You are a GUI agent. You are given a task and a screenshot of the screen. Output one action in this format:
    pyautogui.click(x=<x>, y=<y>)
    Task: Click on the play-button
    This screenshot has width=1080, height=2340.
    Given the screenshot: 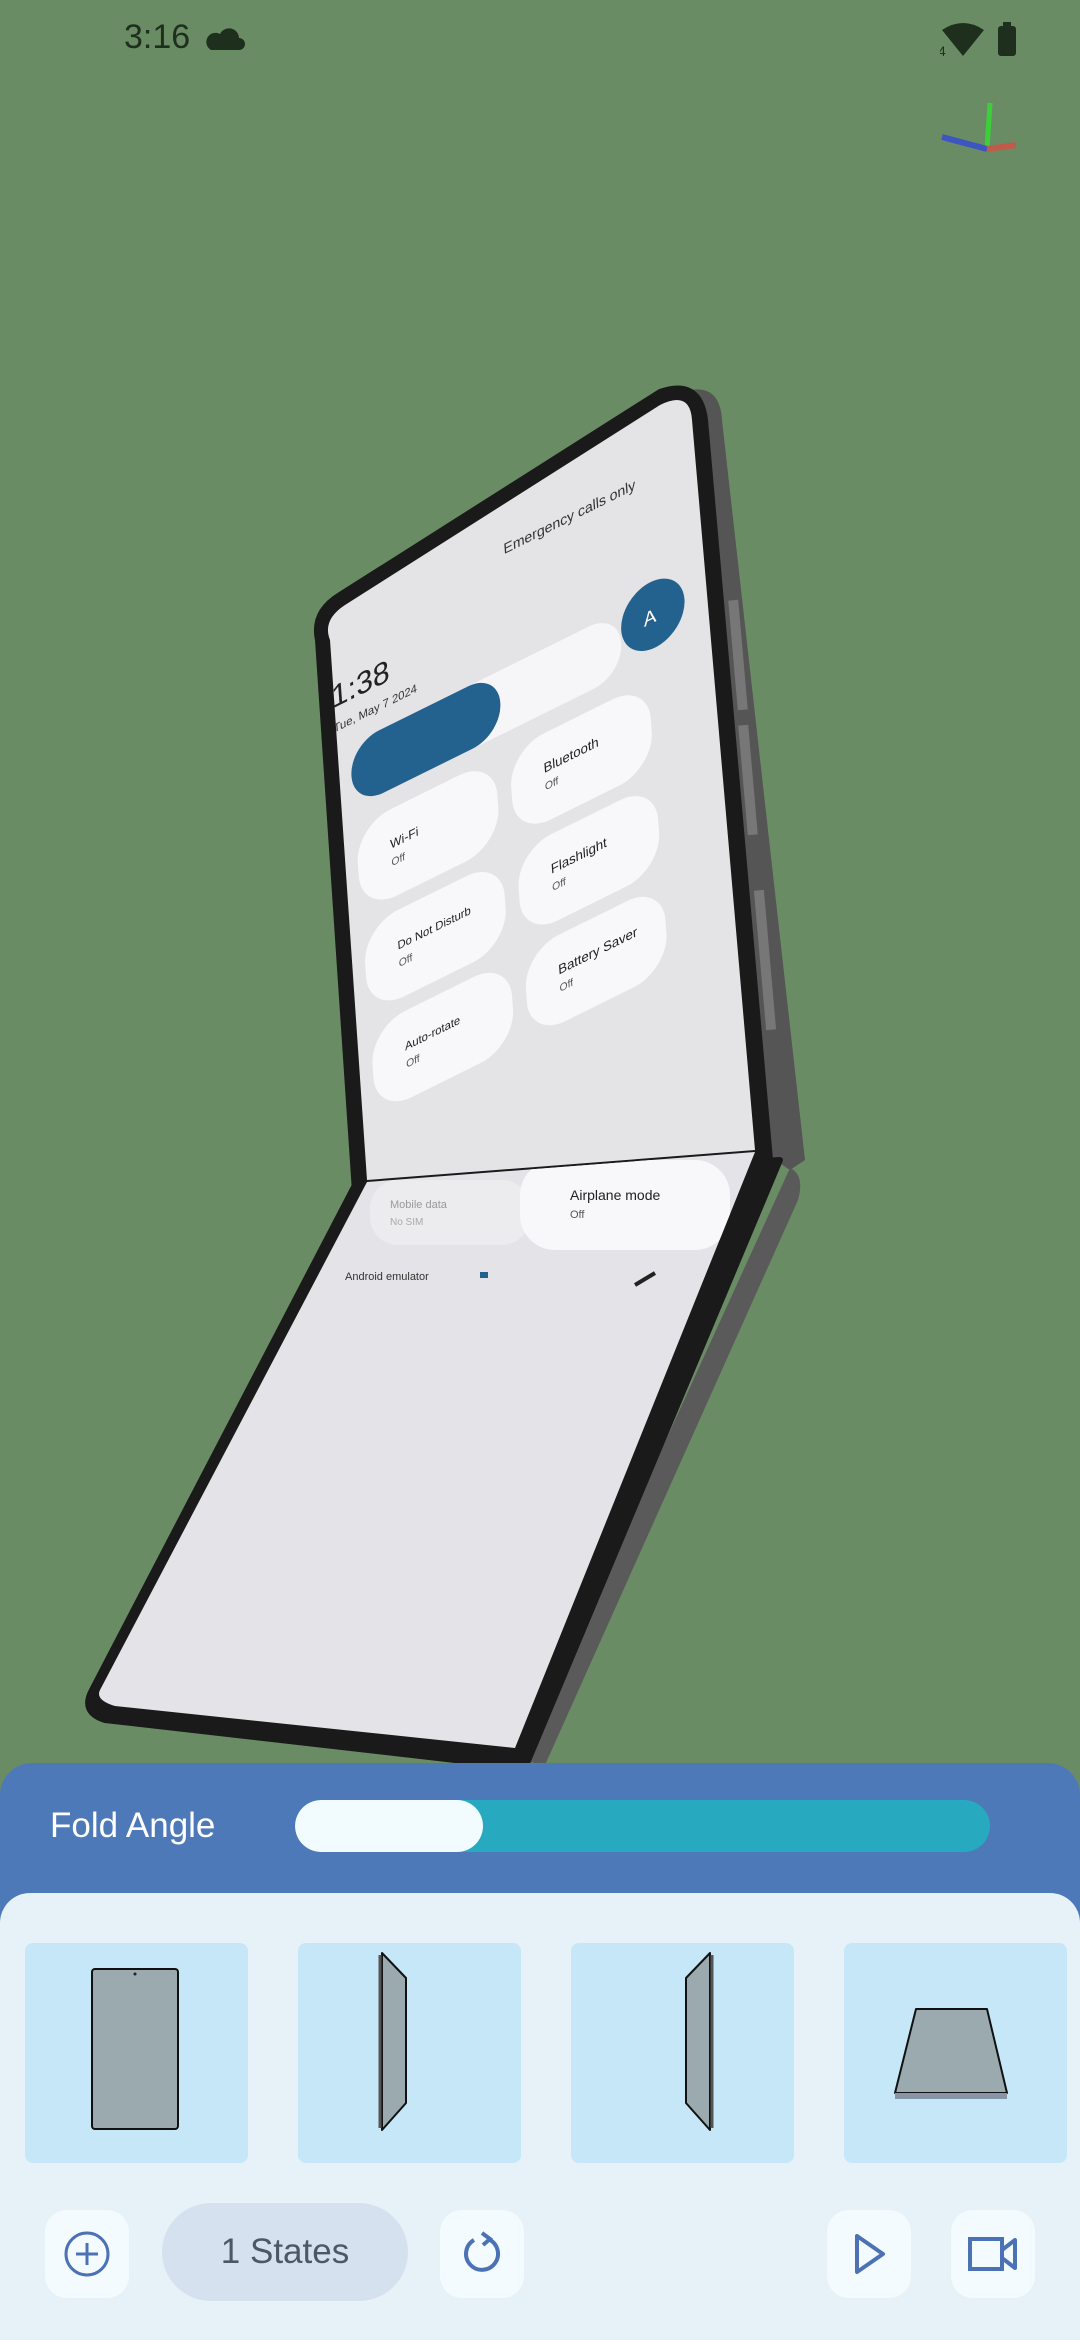 What is the action you would take?
    pyautogui.click(x=869, y=2254)
    